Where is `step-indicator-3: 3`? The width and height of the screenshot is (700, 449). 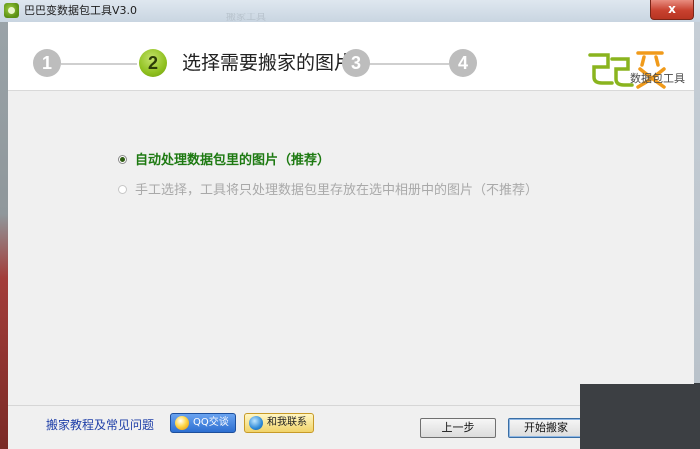
step-indicator-3: 3 is located at coordinates (356, 63).